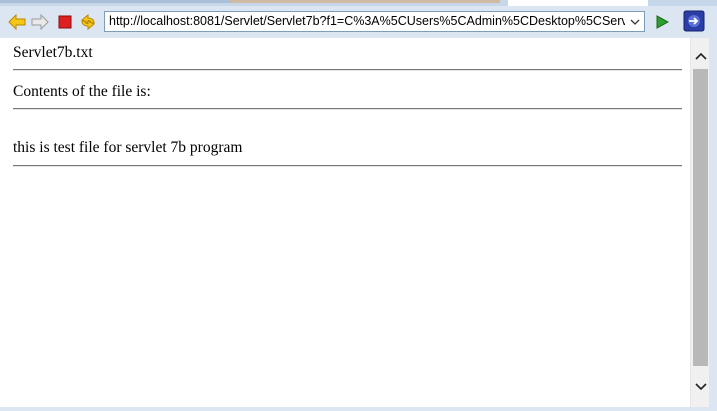 The image size is (717, 411). What do you see at coordinates (53, 52) in the screenshot?
I see `page-title: Servlet7b.txt` at bounding box center [53, 52].